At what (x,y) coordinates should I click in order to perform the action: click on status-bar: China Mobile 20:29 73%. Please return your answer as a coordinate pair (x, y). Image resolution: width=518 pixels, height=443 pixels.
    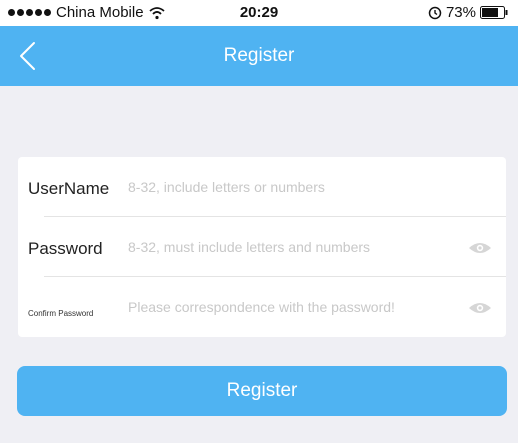
    Looking at the image, I should click on (259, 13).